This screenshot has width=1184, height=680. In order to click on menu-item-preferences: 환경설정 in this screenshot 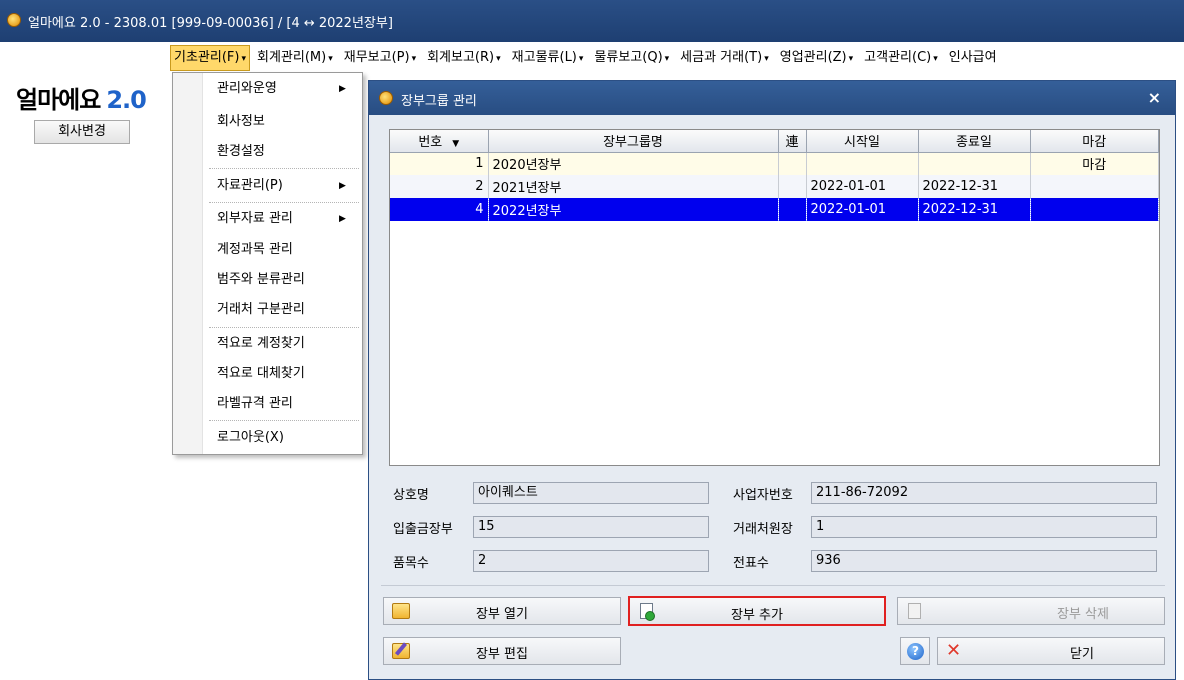, I will do `click(241, 152)`.